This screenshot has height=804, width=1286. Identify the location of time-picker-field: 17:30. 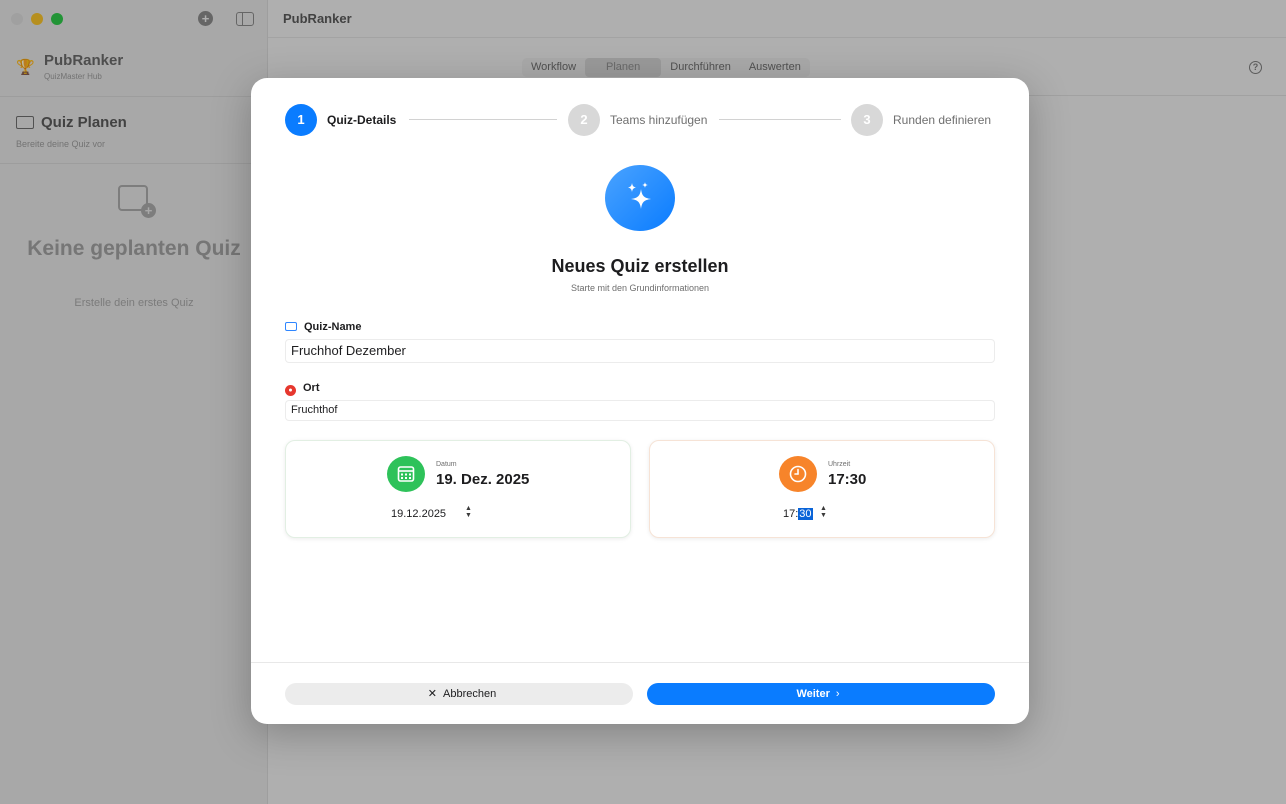
(798, 514).